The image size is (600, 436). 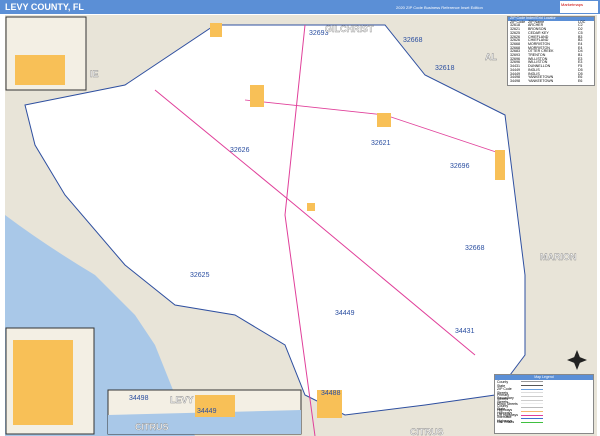 I want to click on county-label: LEVY, so click(x=182, y=400).